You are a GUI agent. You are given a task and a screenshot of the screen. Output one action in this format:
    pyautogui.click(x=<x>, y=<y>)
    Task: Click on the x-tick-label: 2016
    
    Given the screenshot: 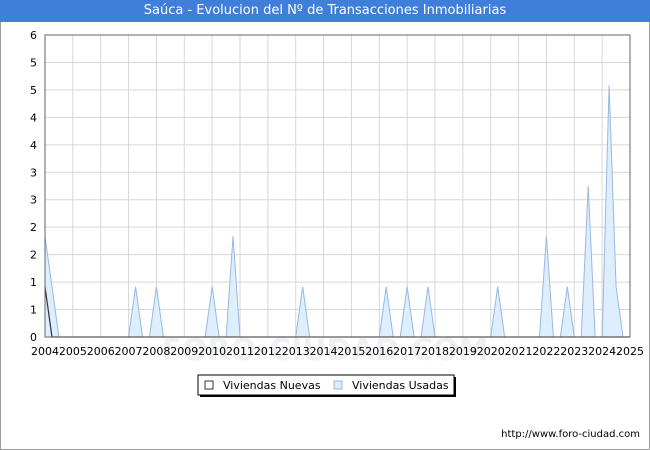 What is the action you would take?
    pyautogui.click(x=379, y=351)
    